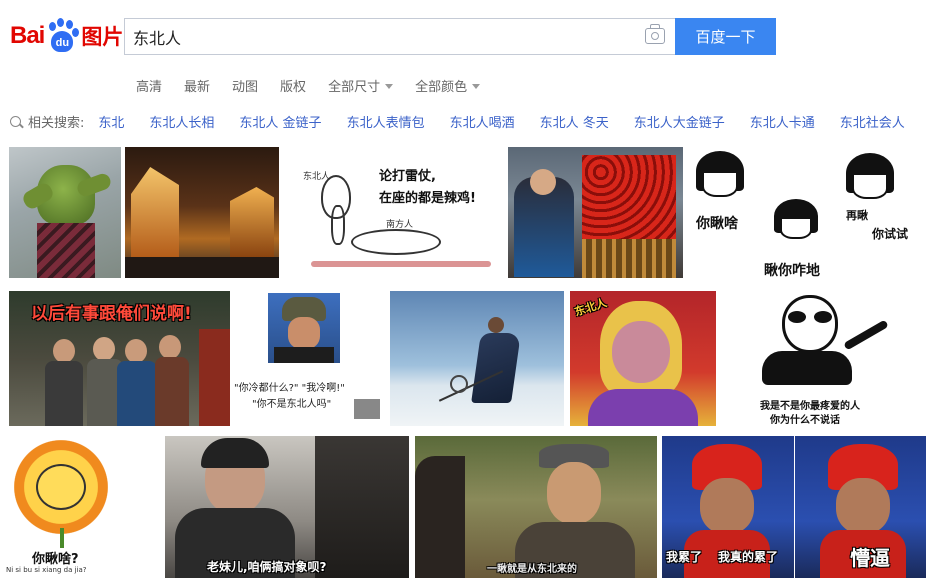 The height and width of the screenshot is (578, 934). Describe the element at coordinates (111, 121) in the screenshot. I see `related-link: 东北` at that location.